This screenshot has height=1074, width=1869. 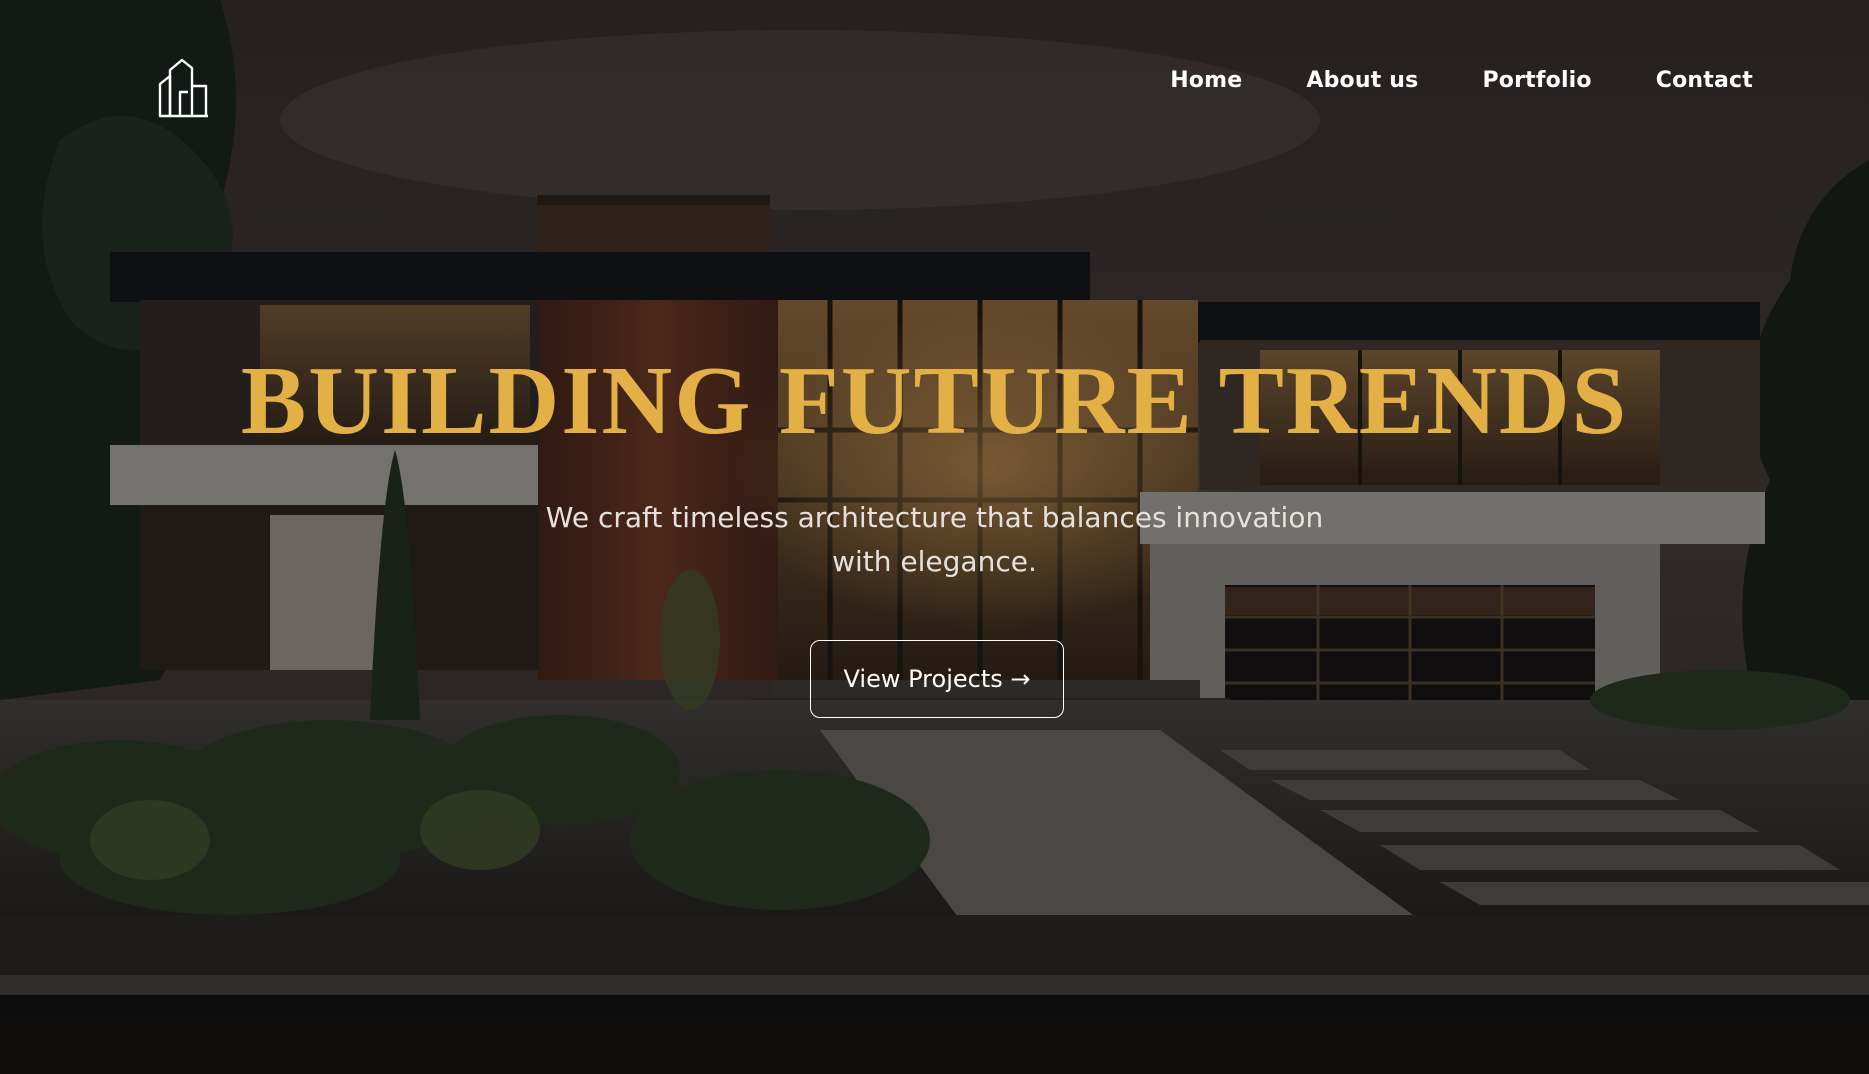 I want to click on buildings-logo-icon, so click(x=184, y=87).